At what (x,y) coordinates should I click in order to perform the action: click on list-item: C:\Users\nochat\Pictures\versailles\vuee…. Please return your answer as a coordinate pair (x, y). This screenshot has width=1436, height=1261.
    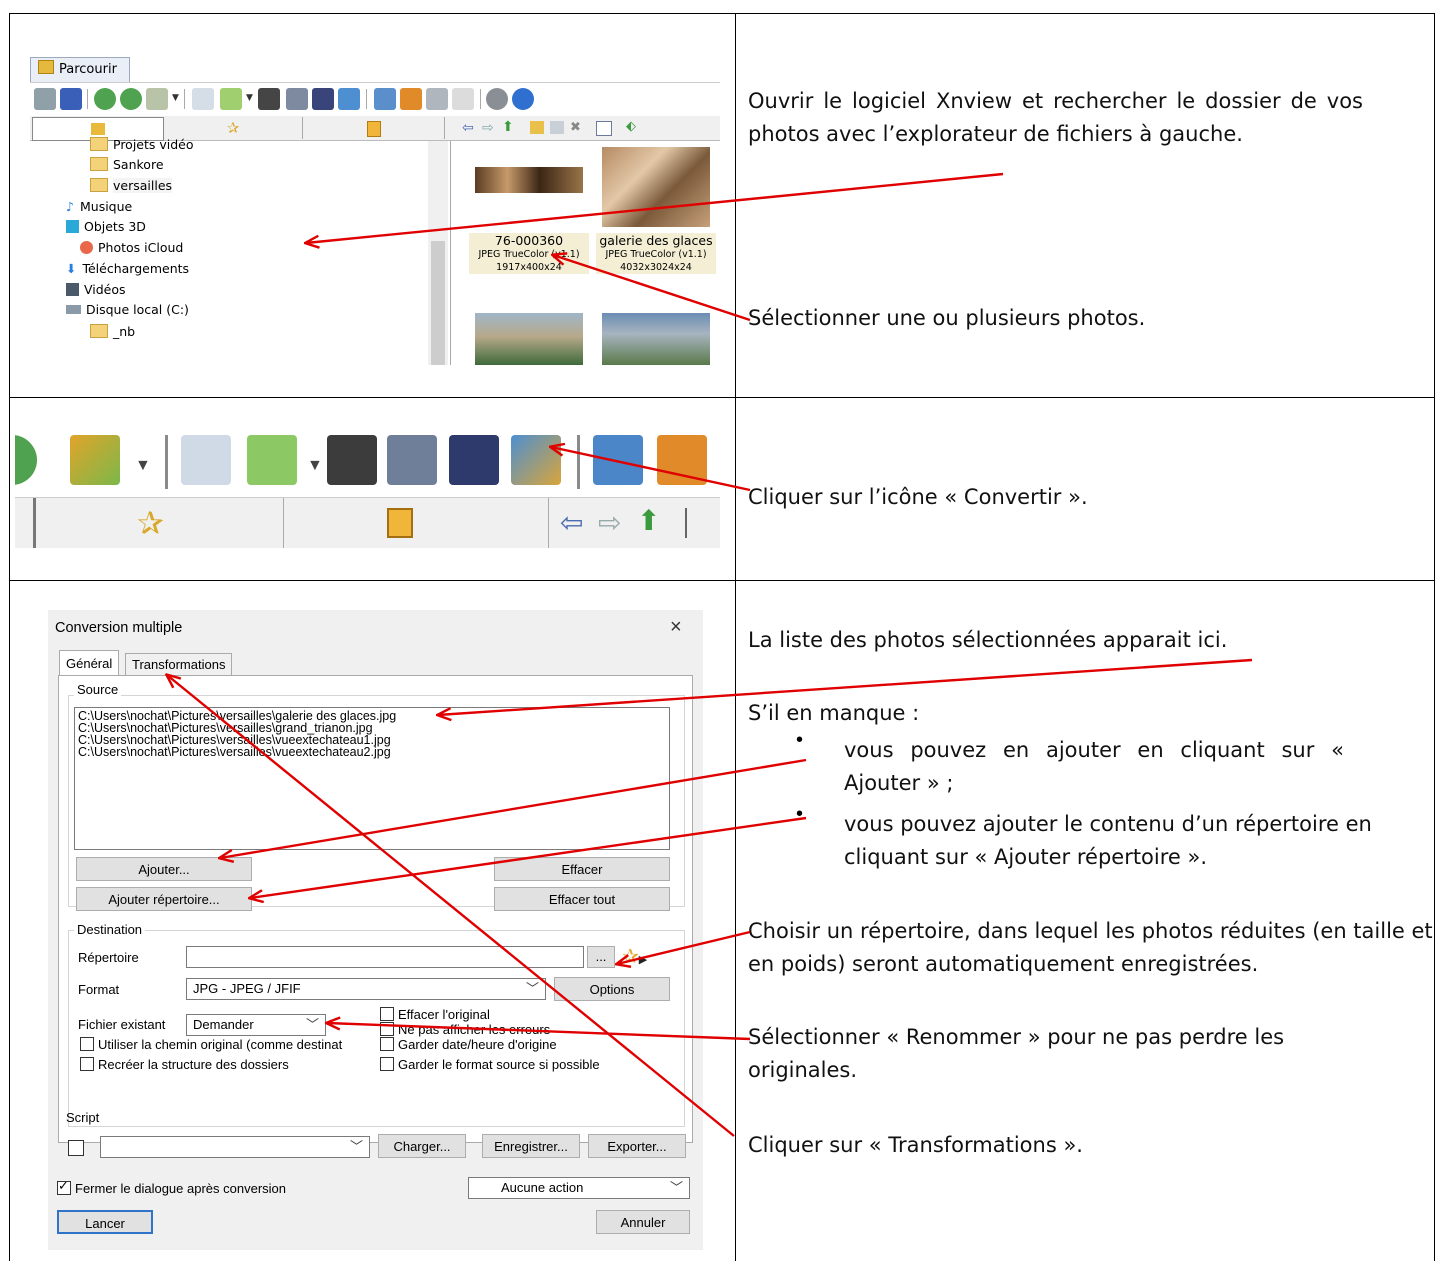
    Looking at the image, I should click on (372, 752).